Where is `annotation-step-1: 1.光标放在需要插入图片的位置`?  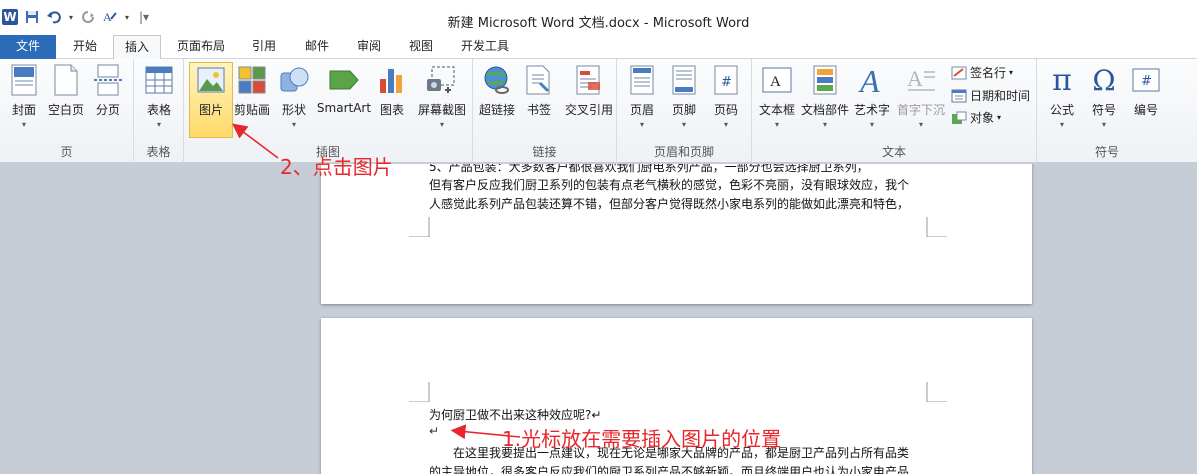 annotation-step-1: 1.光标放在需要插入图片的位置 is located at coordinates (642, 439).